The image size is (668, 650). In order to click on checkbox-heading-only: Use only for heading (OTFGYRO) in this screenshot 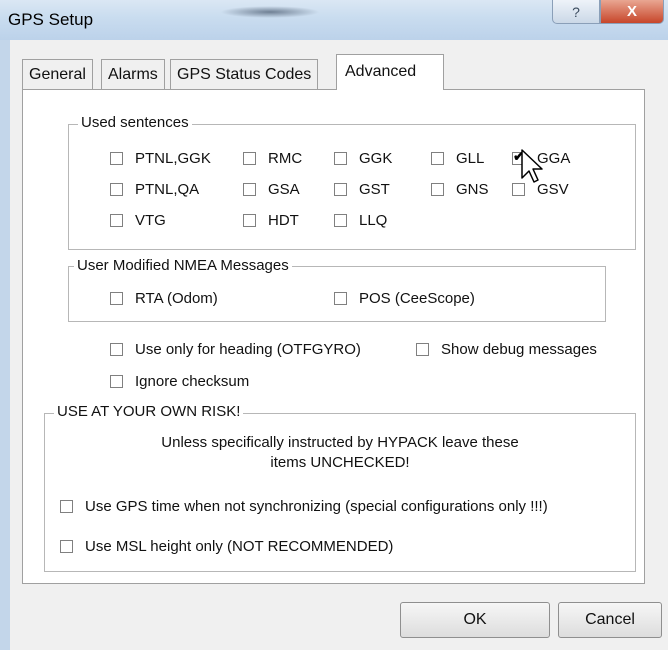, I will do `click(235, 349)`.